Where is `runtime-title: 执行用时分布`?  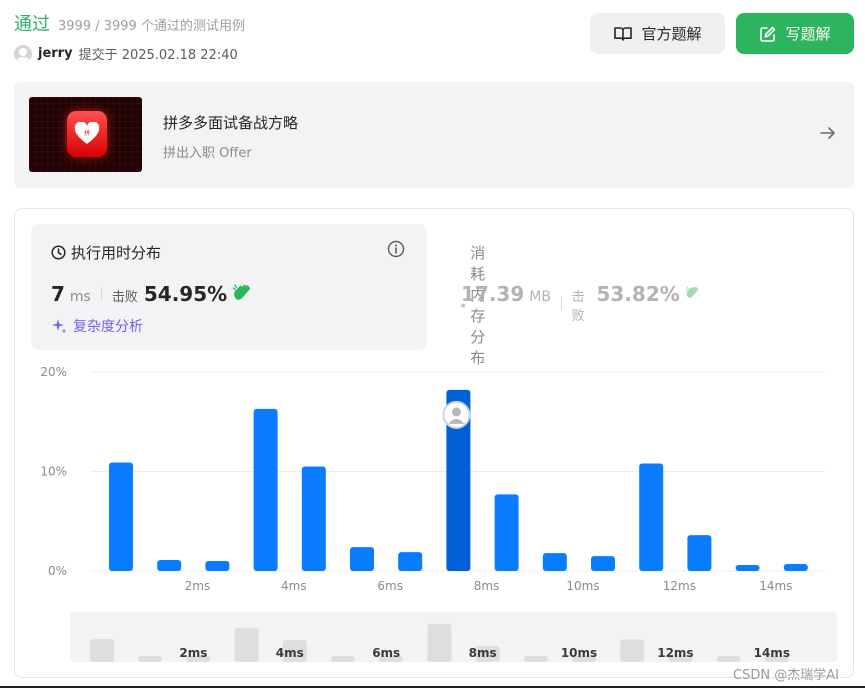
runtime-title: 执行用时分布 is located at coordinates (116, 253).